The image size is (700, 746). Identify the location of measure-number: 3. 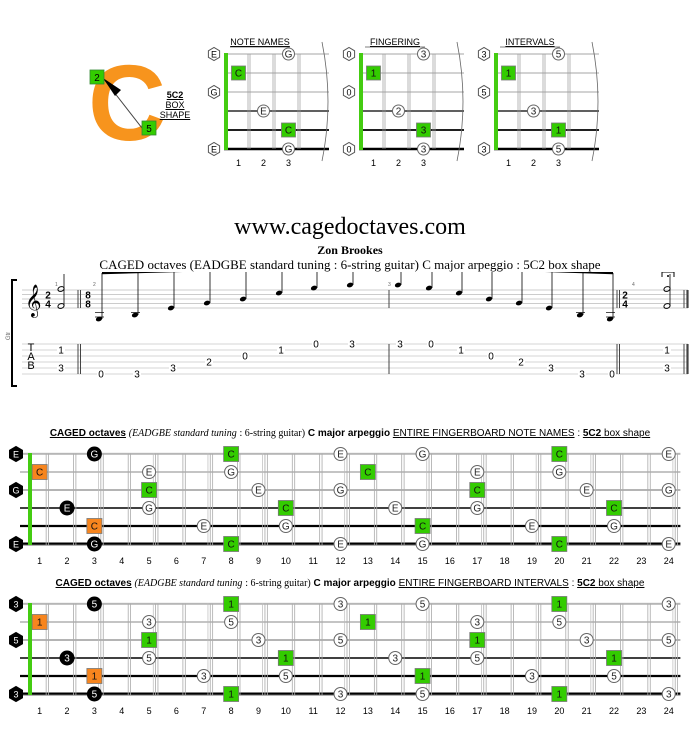
(389, 285).